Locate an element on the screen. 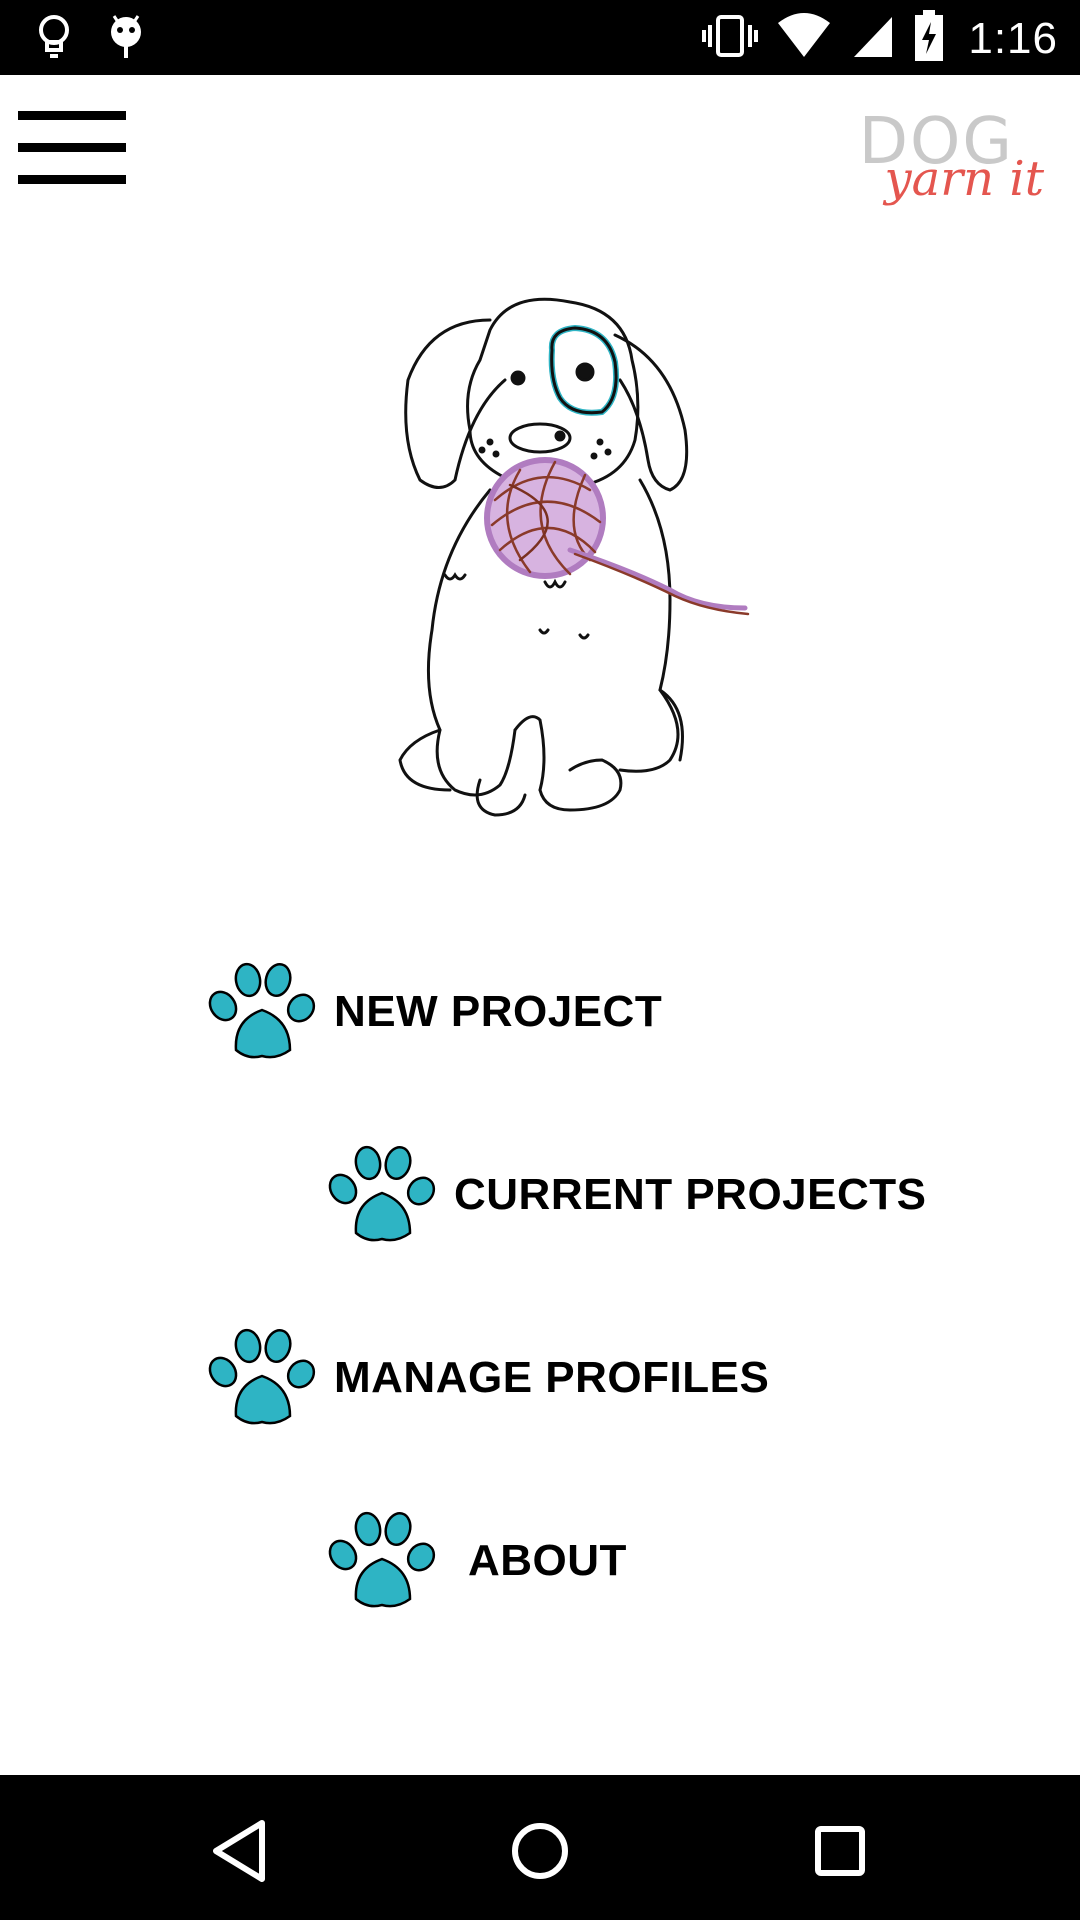 The image size is (1080, 1920). status-bar: 1:16 is located at coordinates (540, 37).